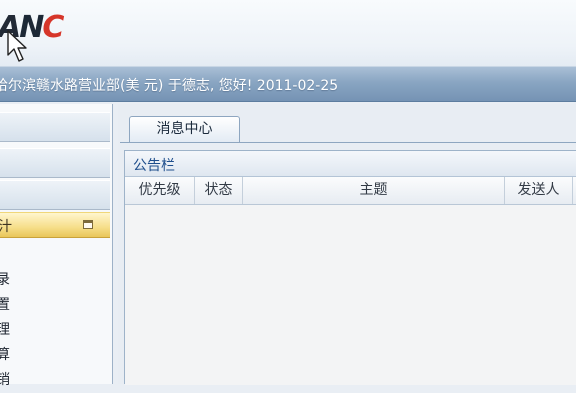 This screenshot has width=576, height=393. What do you see at coordinates (5, 355) in the screenshot?
I see `sidebar-menu-item: 算` at bounding box center [5, 355].